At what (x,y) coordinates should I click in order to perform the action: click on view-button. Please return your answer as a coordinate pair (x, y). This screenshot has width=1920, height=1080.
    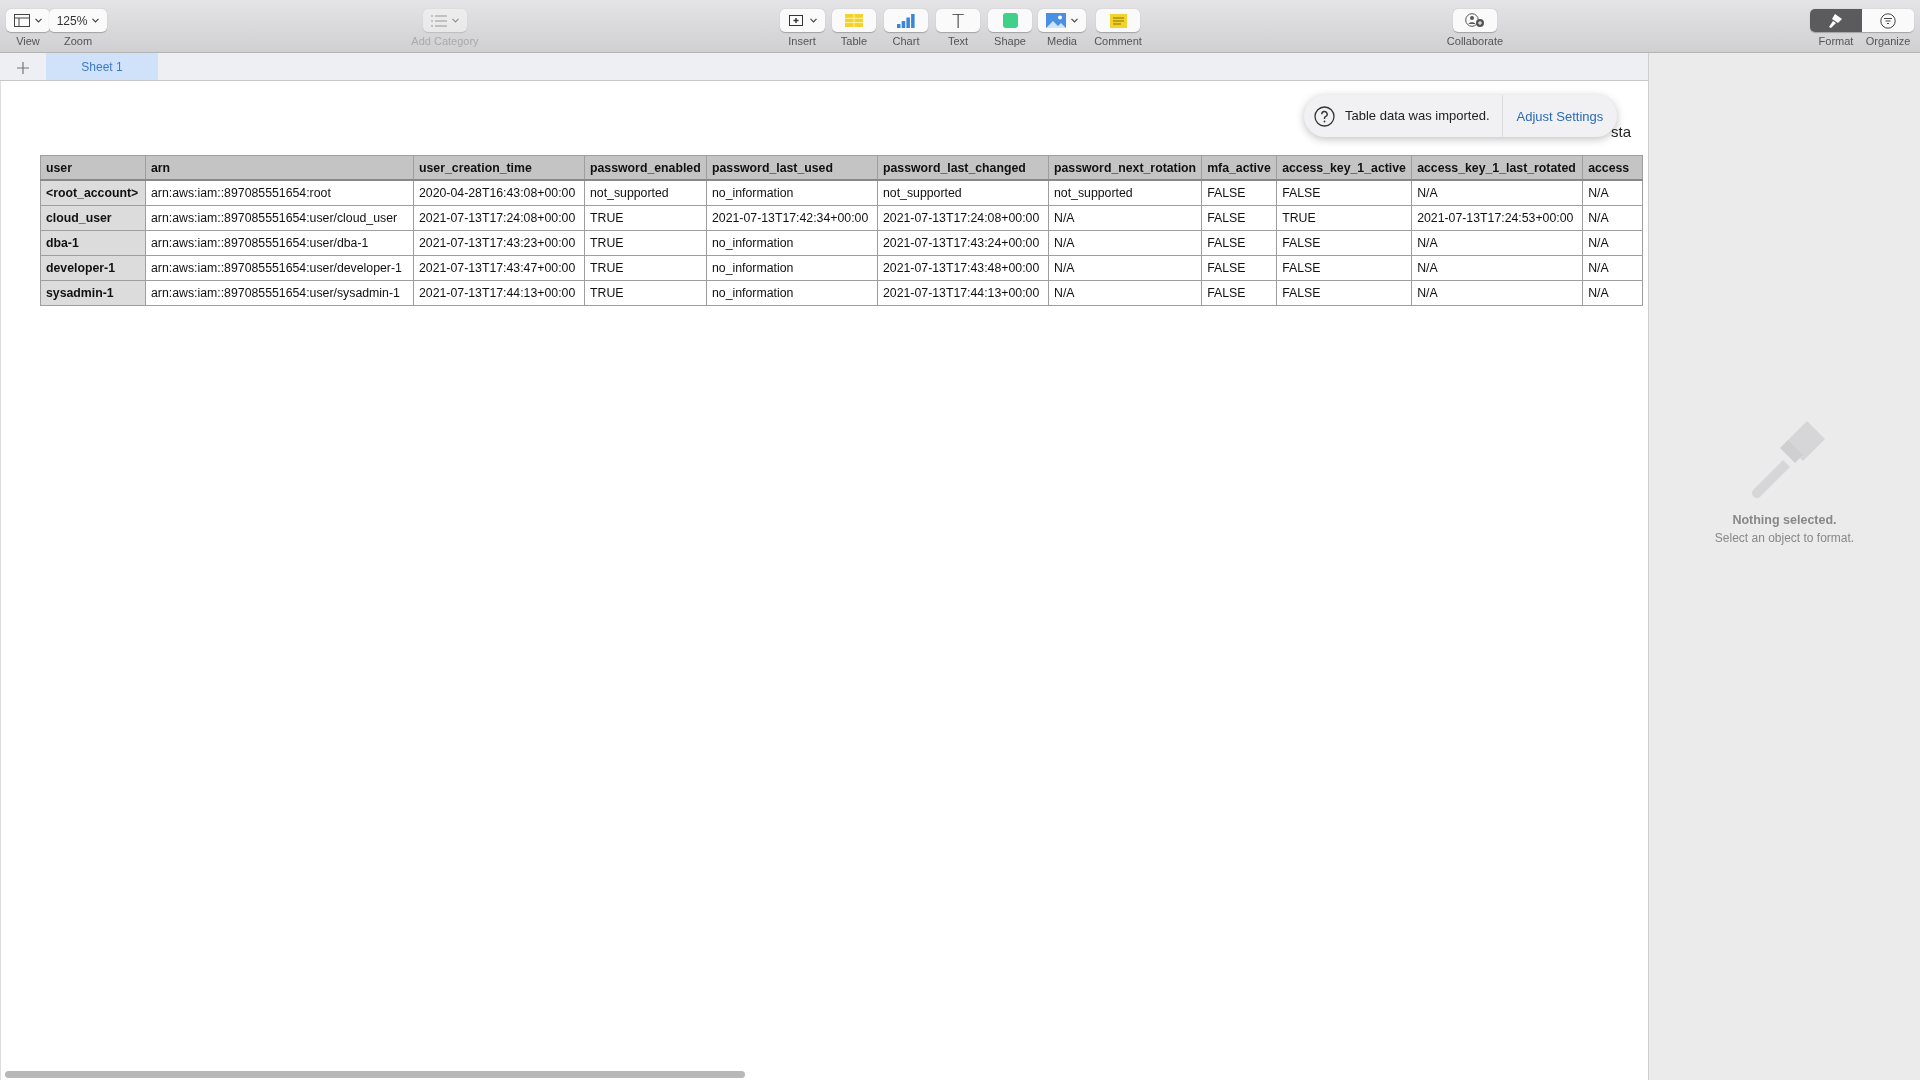
    Looking at the image, I should click on (28, 20).